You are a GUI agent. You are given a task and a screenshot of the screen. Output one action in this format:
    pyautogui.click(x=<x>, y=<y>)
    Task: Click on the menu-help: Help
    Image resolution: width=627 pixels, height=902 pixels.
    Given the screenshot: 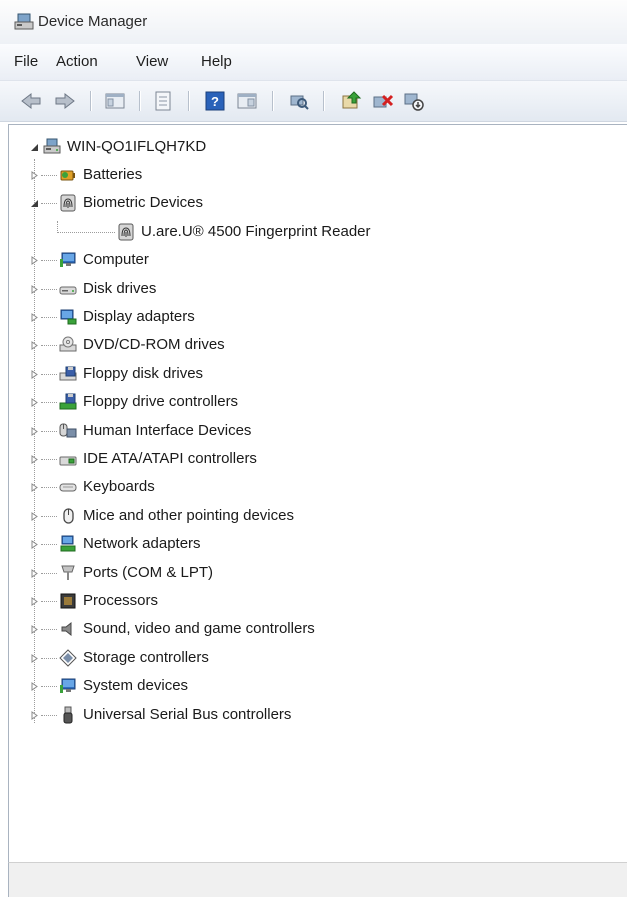 What is the action you would take?
    pyautogui.click(x=216, y=61)
    